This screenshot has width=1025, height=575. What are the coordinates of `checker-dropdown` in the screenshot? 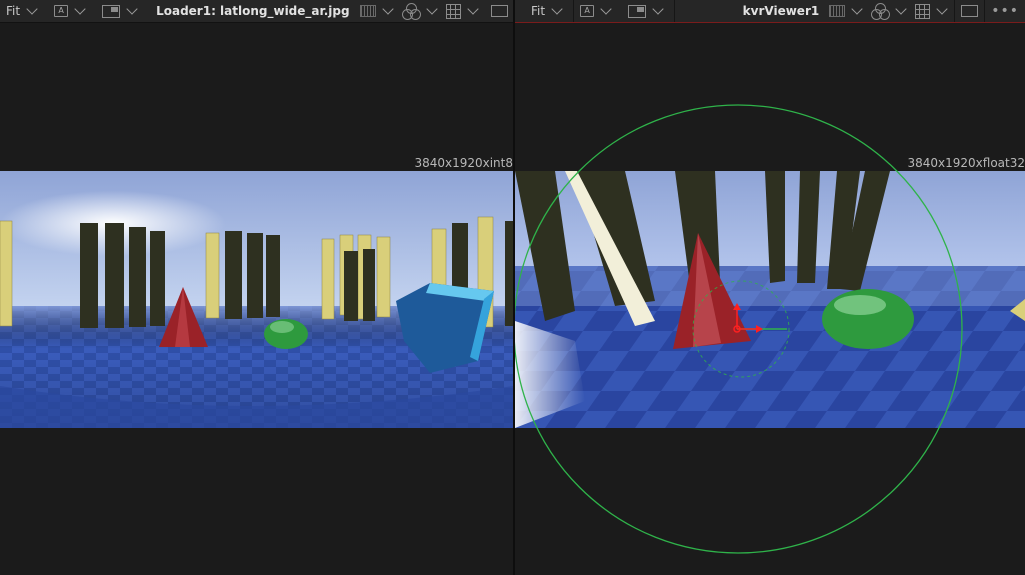 It's located at (379, 11).